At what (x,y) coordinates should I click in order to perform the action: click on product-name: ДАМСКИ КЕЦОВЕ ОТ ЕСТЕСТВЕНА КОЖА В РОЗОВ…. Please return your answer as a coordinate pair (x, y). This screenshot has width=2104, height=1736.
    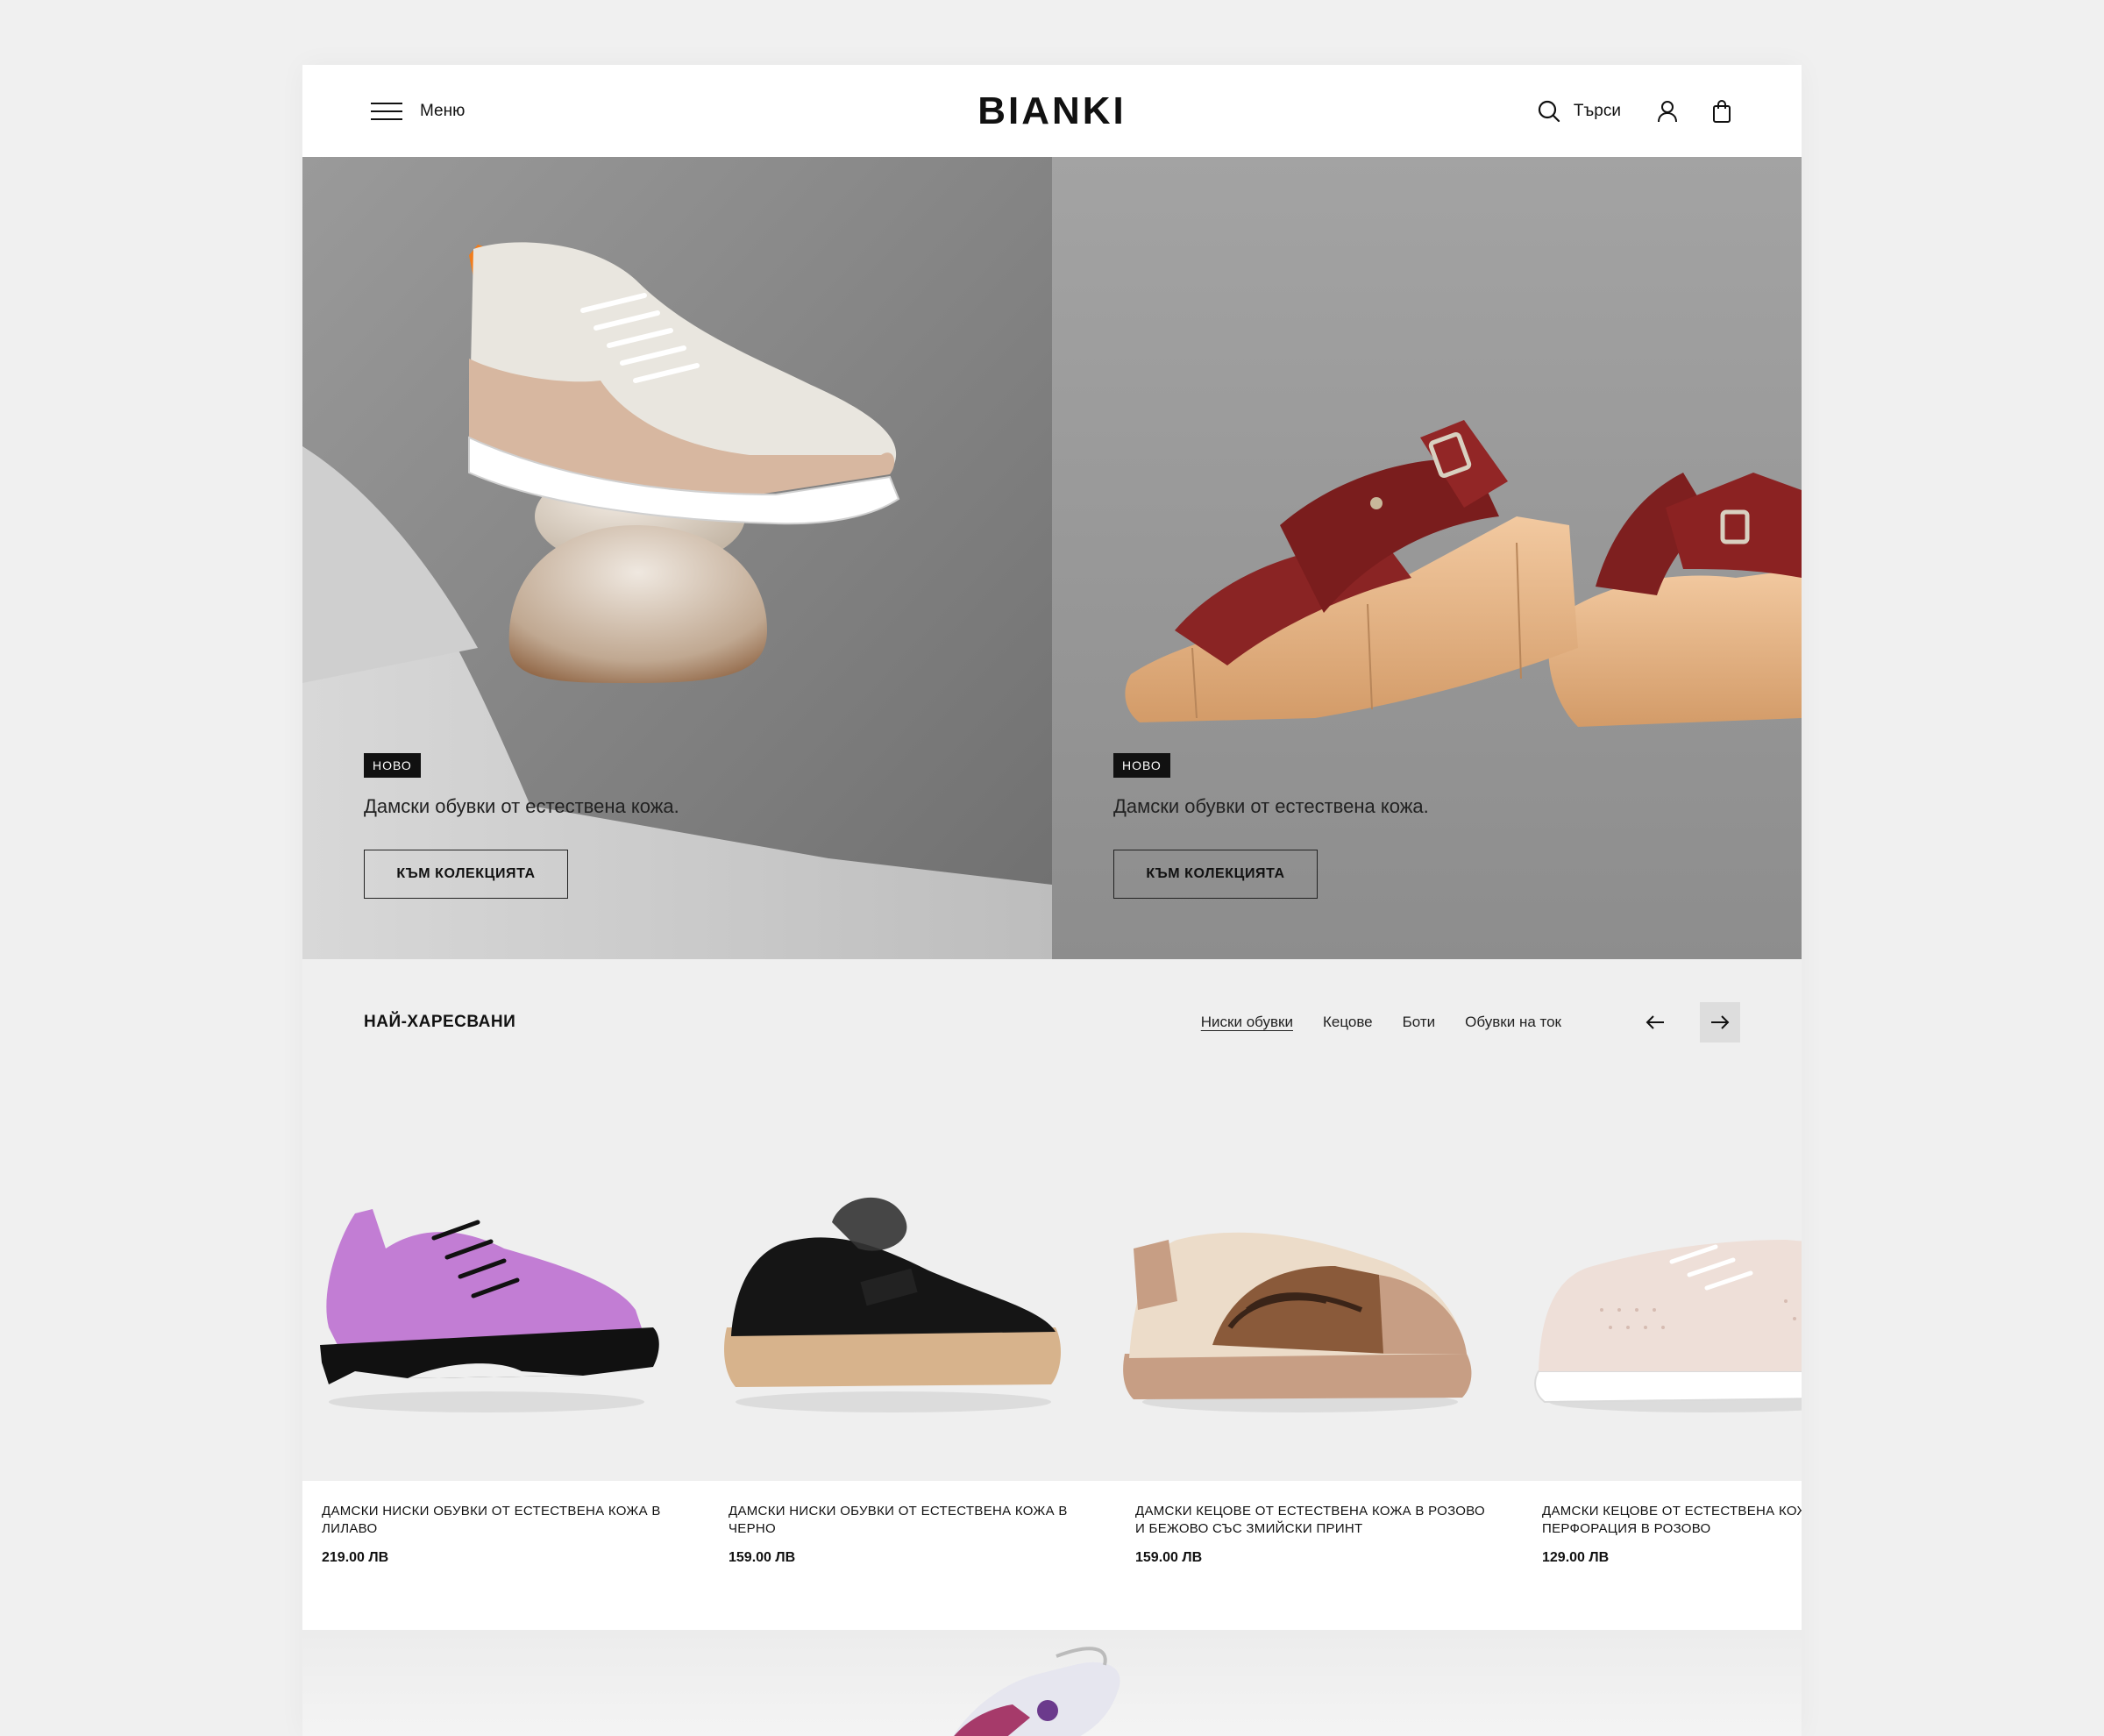
    Looking at the image, I should click on (1311, 1520).